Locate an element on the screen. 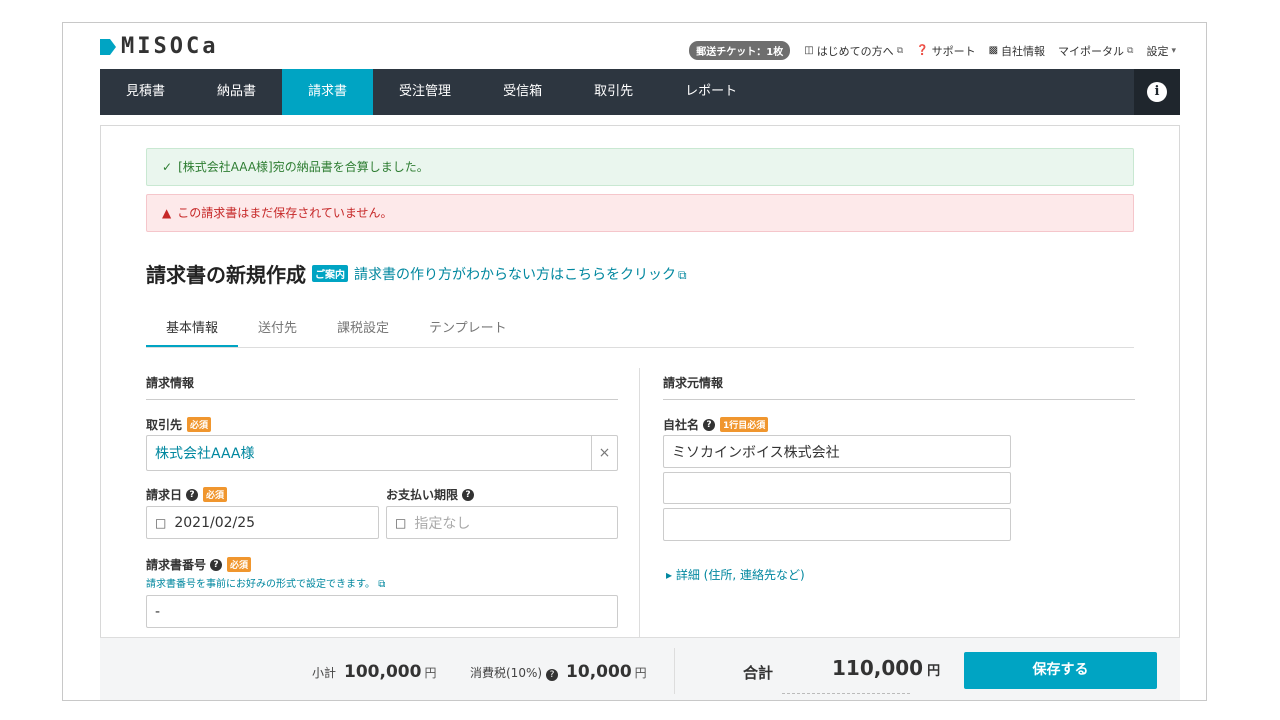  invoice-date-field: □ 2021/02/25 is located at coordinates (262, 522).